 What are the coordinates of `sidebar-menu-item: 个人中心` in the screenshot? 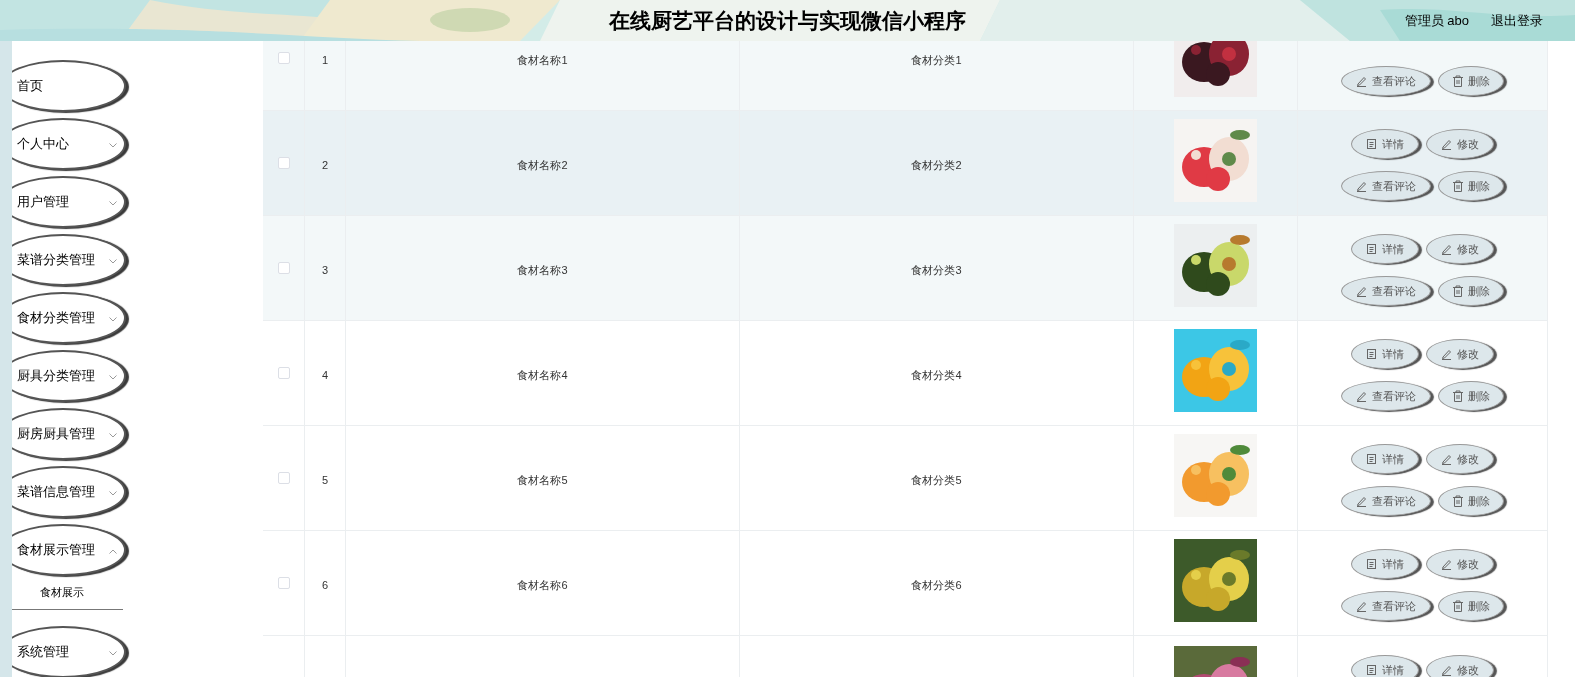 It's located at (69, 144).